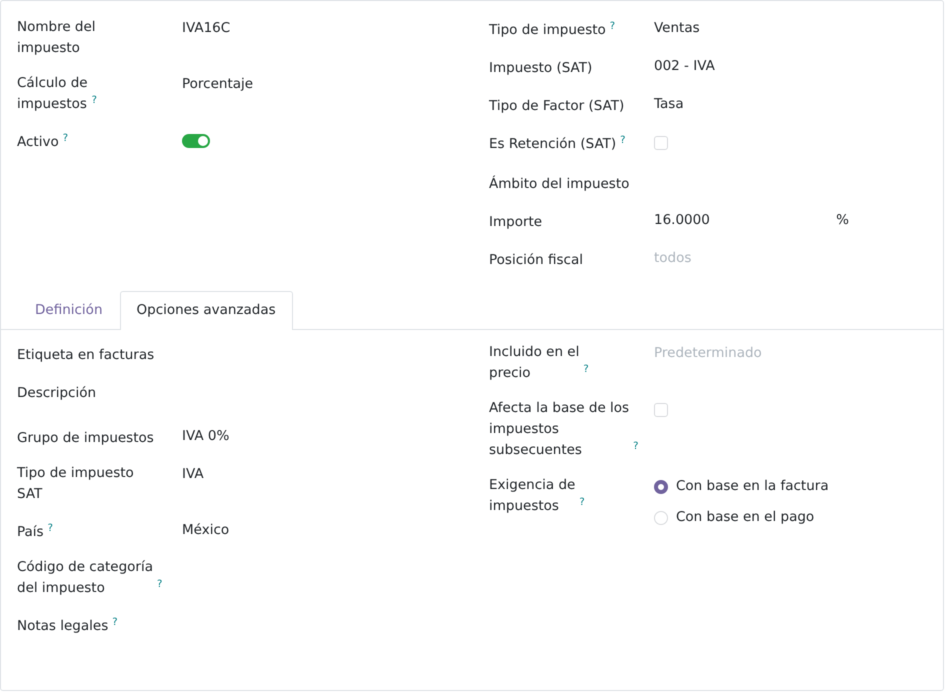  Describe the element at coordinates (38, 142) in the screenshot. I see `field-label: Activo` at that location.